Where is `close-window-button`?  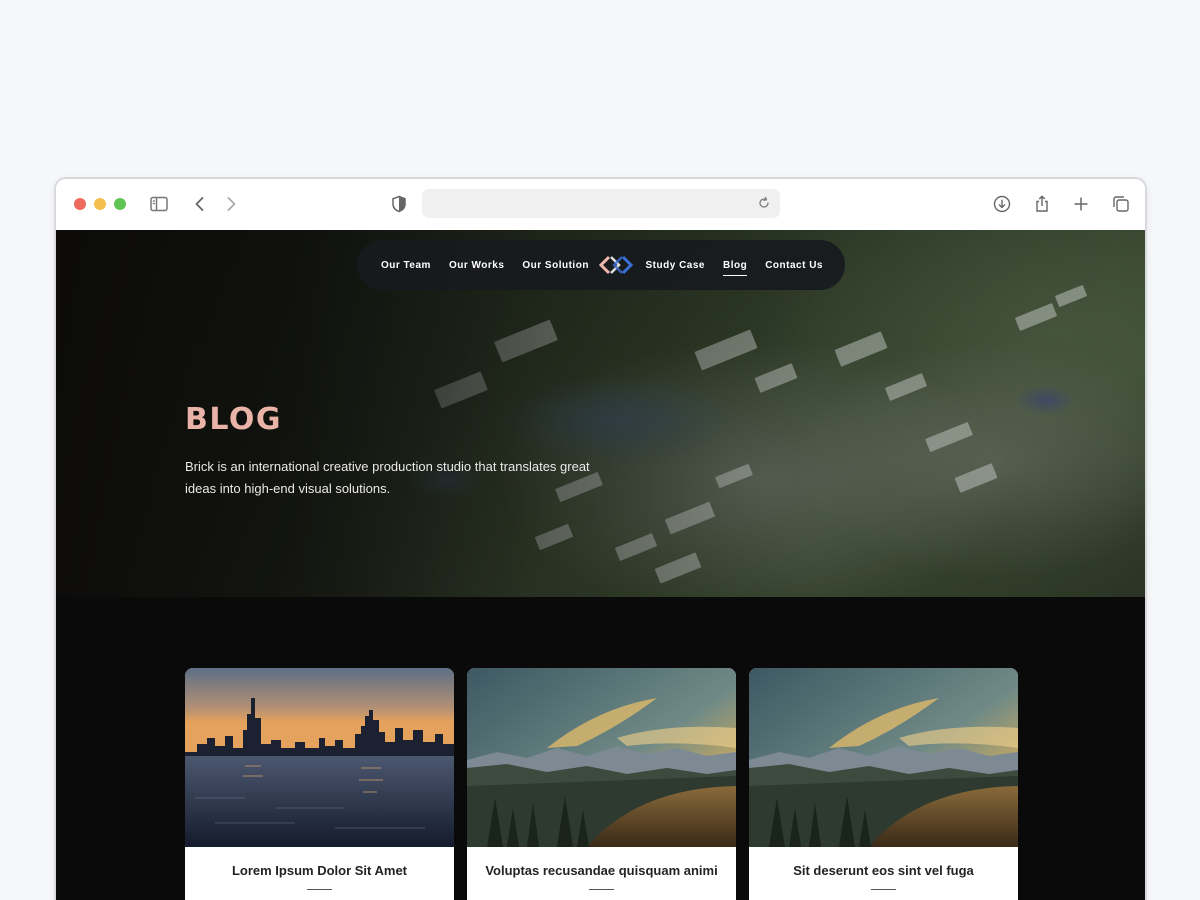 close-window-button is located at coordinates (80, 204).